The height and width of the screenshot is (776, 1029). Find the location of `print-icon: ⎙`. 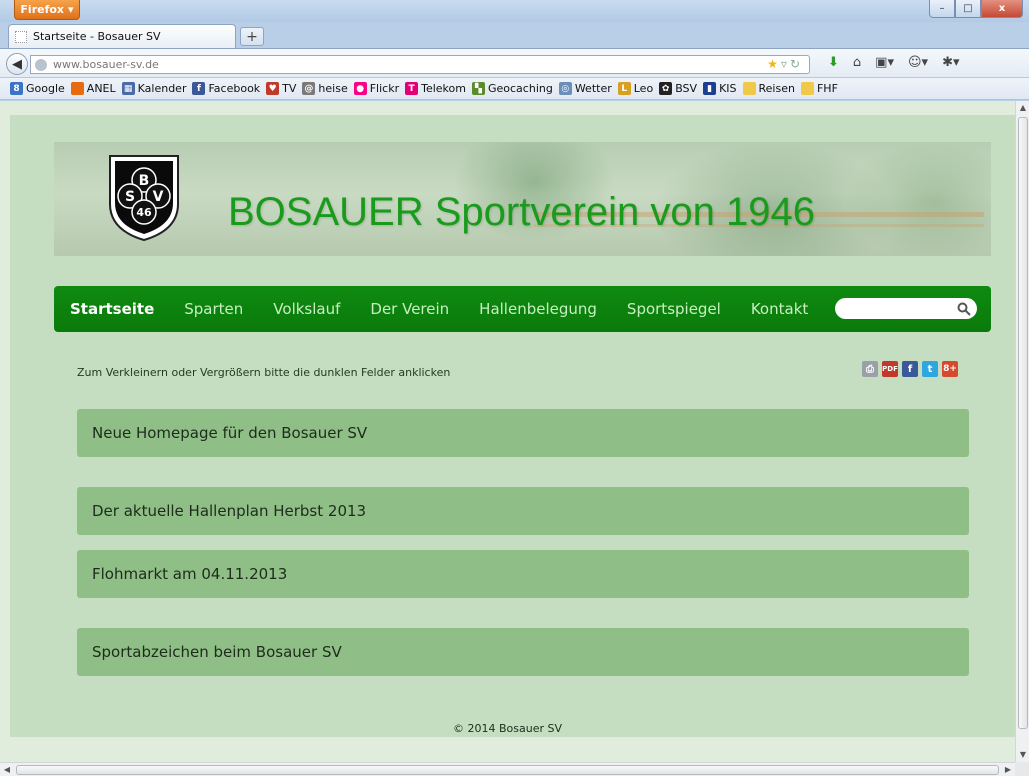

print-icon: ⎙ is located at coordinates (870, 369).